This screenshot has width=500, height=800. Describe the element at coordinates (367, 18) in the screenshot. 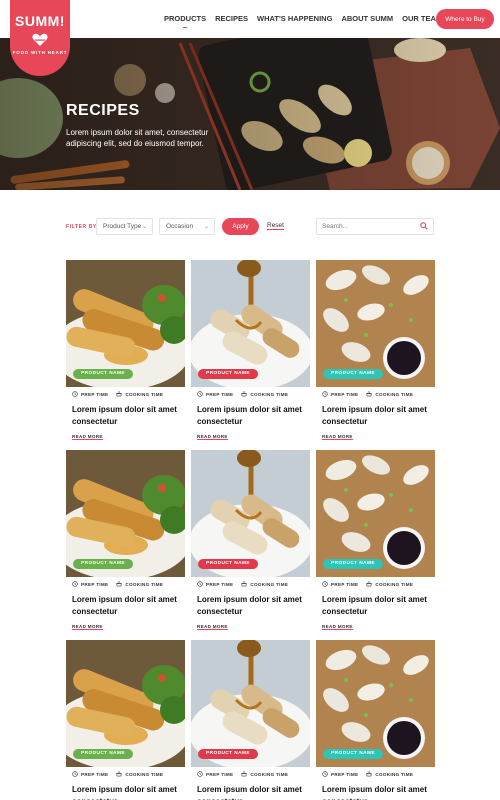

I see `nav-item-about-summ: ABOUT SUMM` at that location.